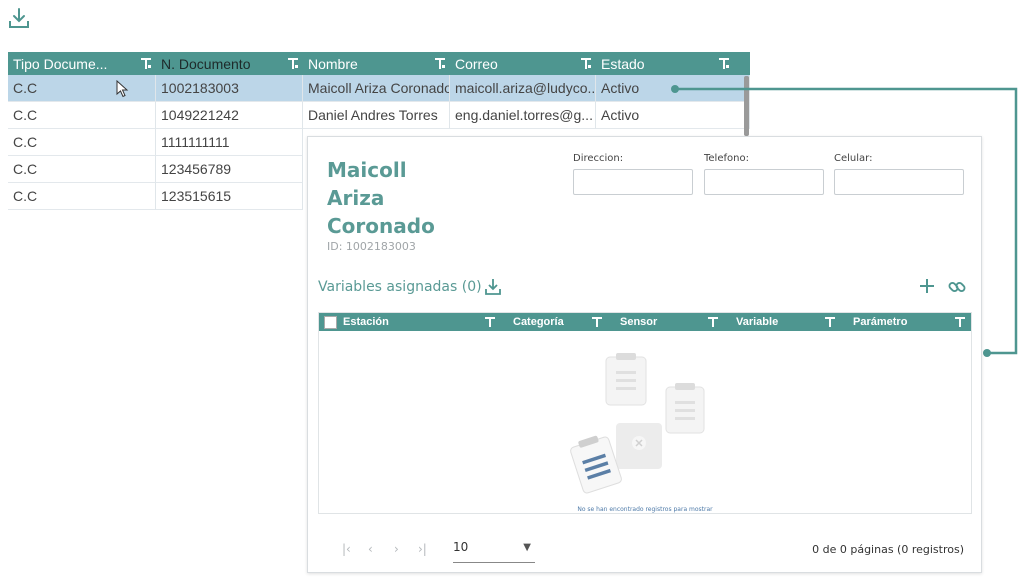  I want to click on col-estacion: Estación, so click(409, 322).